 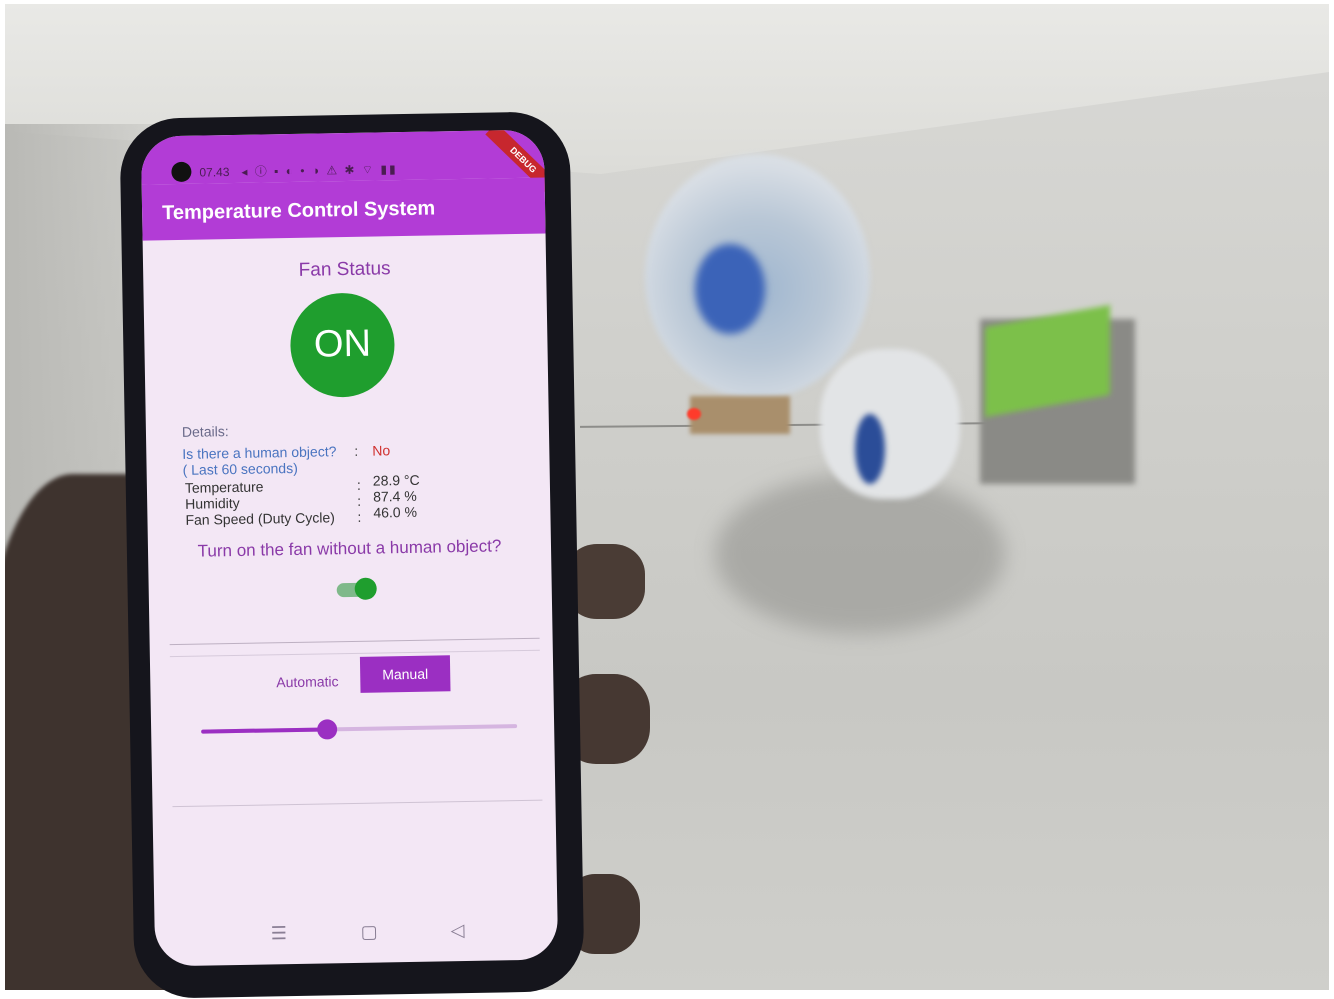 I want to click on automatic-mode-button: Automatic, so click(x=307, y=681).